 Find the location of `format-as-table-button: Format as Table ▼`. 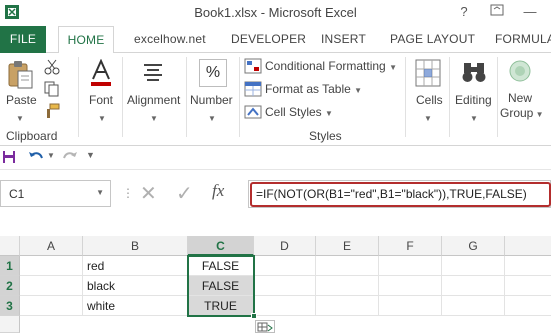

format-as-table-button: Format as Table ▼ is located at coordinates (313, 89).